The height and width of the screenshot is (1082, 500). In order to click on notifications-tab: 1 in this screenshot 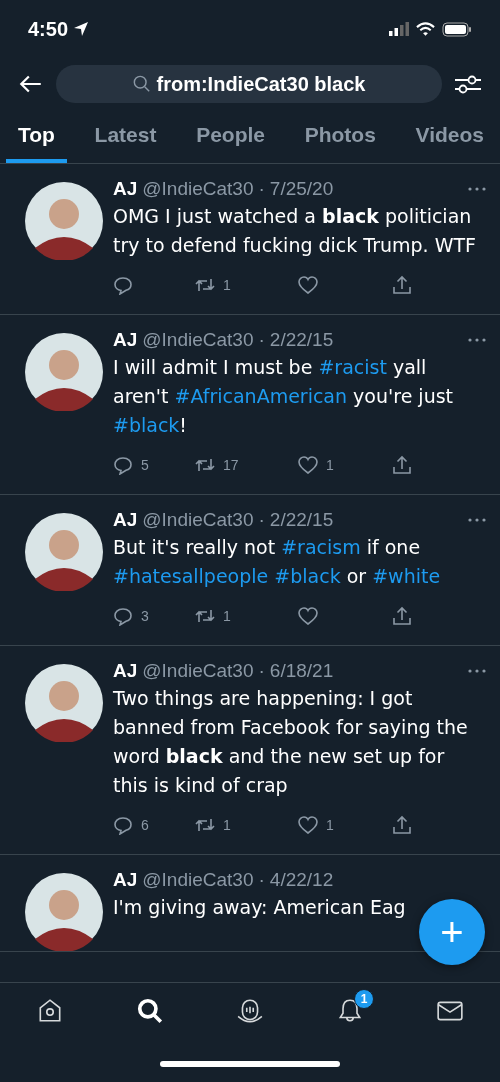, I will do `click(350, 1015)`.